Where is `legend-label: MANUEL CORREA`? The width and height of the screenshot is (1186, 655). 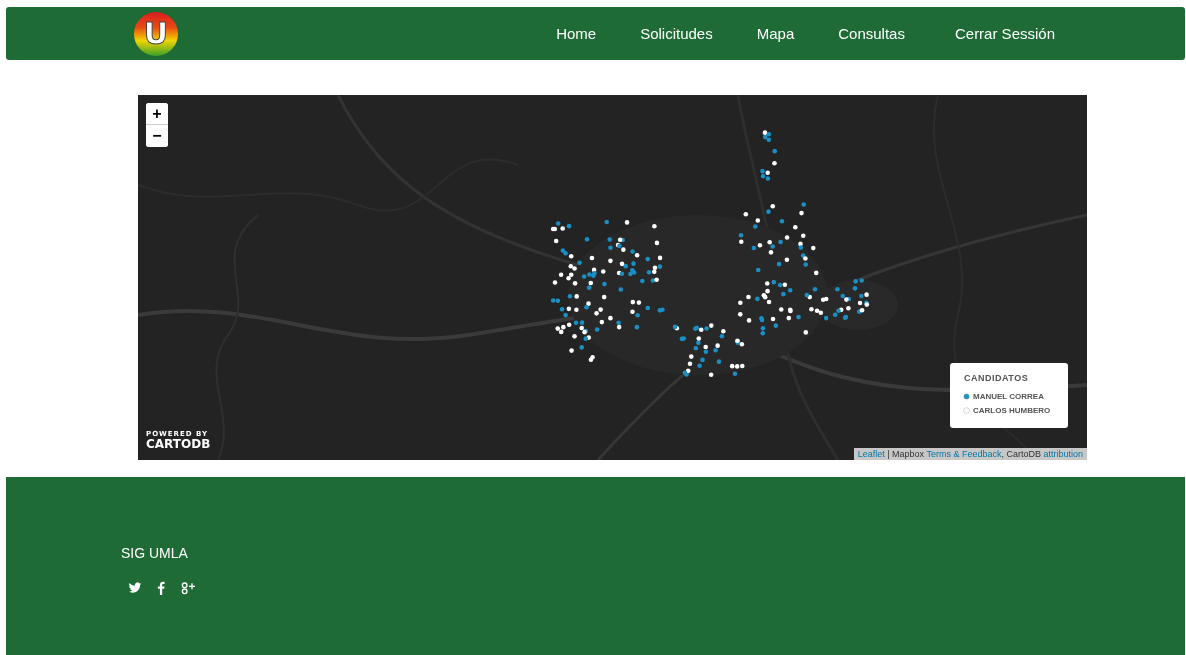
legend-label: MANUEL CORREA is located at coordinates (1008, 396).